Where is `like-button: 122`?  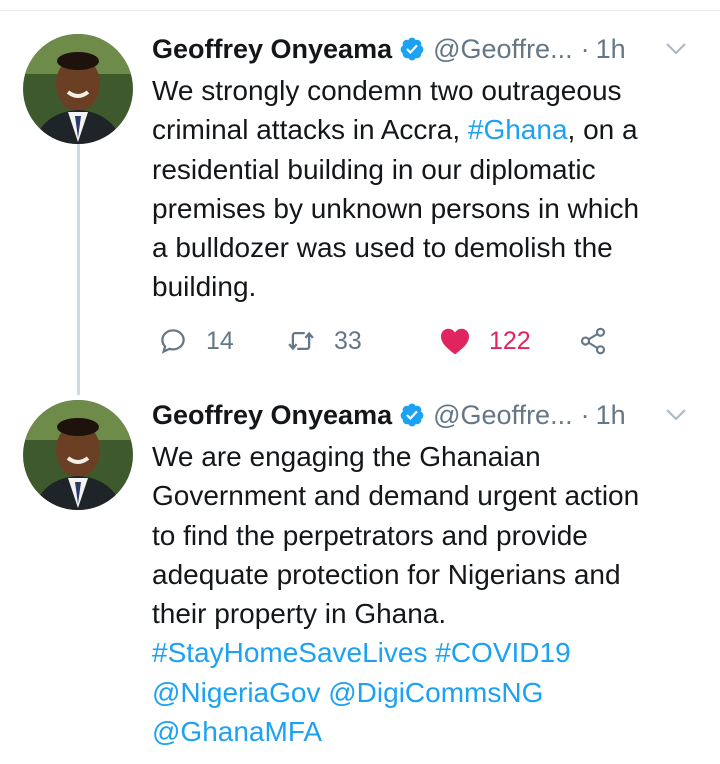
like-button: 122 is located at coordinates (485, 341).